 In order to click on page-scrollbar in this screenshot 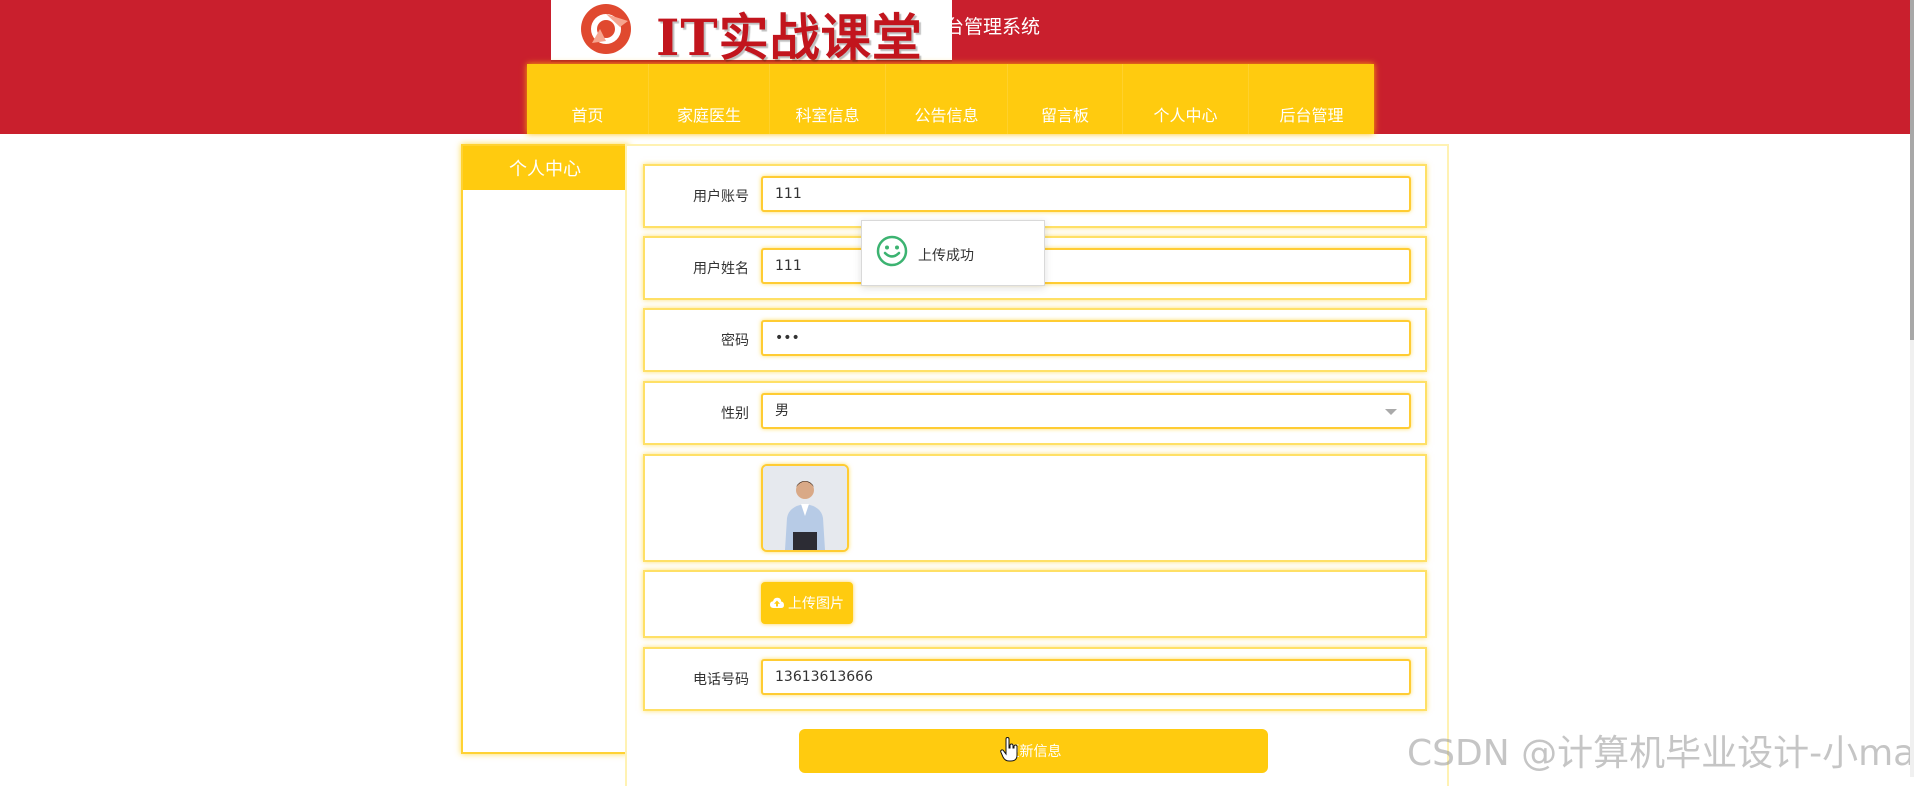, I will do `click(1912, 388)`.